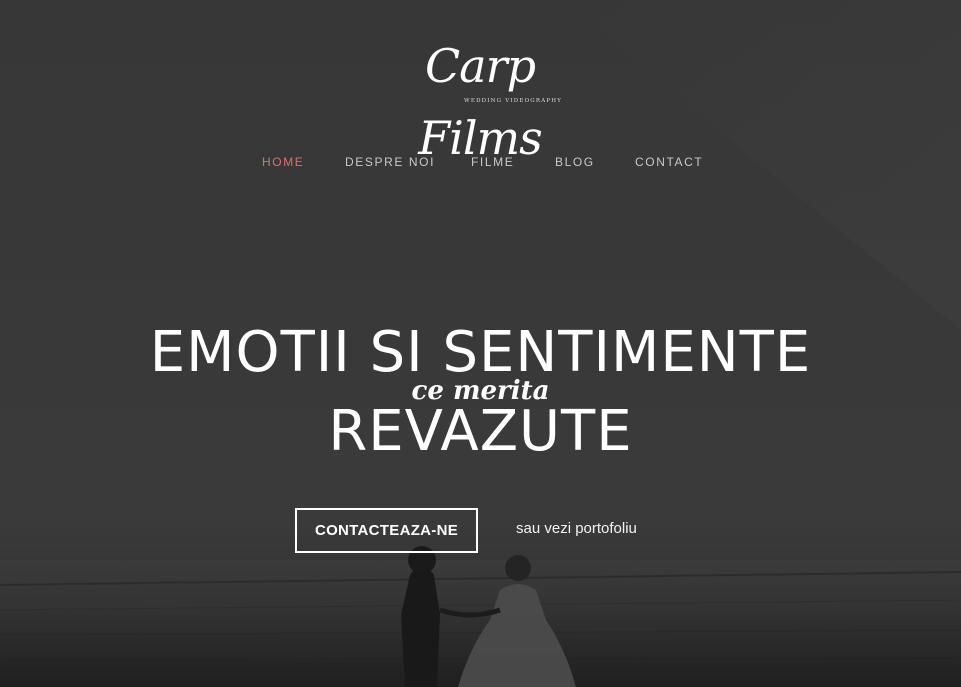 The width and height of the screenshot is (961, 687). What do you see at coordinates (575, 162) in the screenshot?
I see `nav-item-blog: BLOG` at bounding box center [575, 162].